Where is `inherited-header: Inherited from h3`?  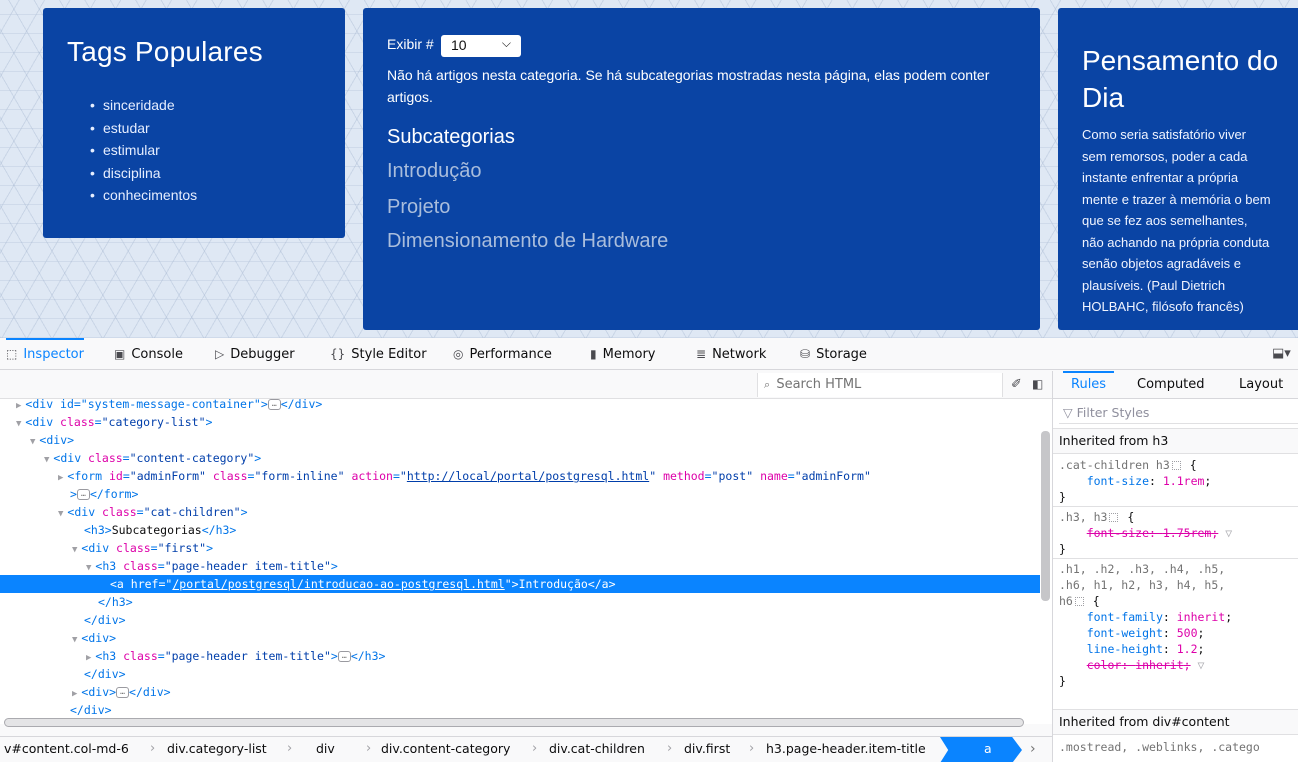 inherited-header: Inherited from h3 is located at coordinates (1175, 441).